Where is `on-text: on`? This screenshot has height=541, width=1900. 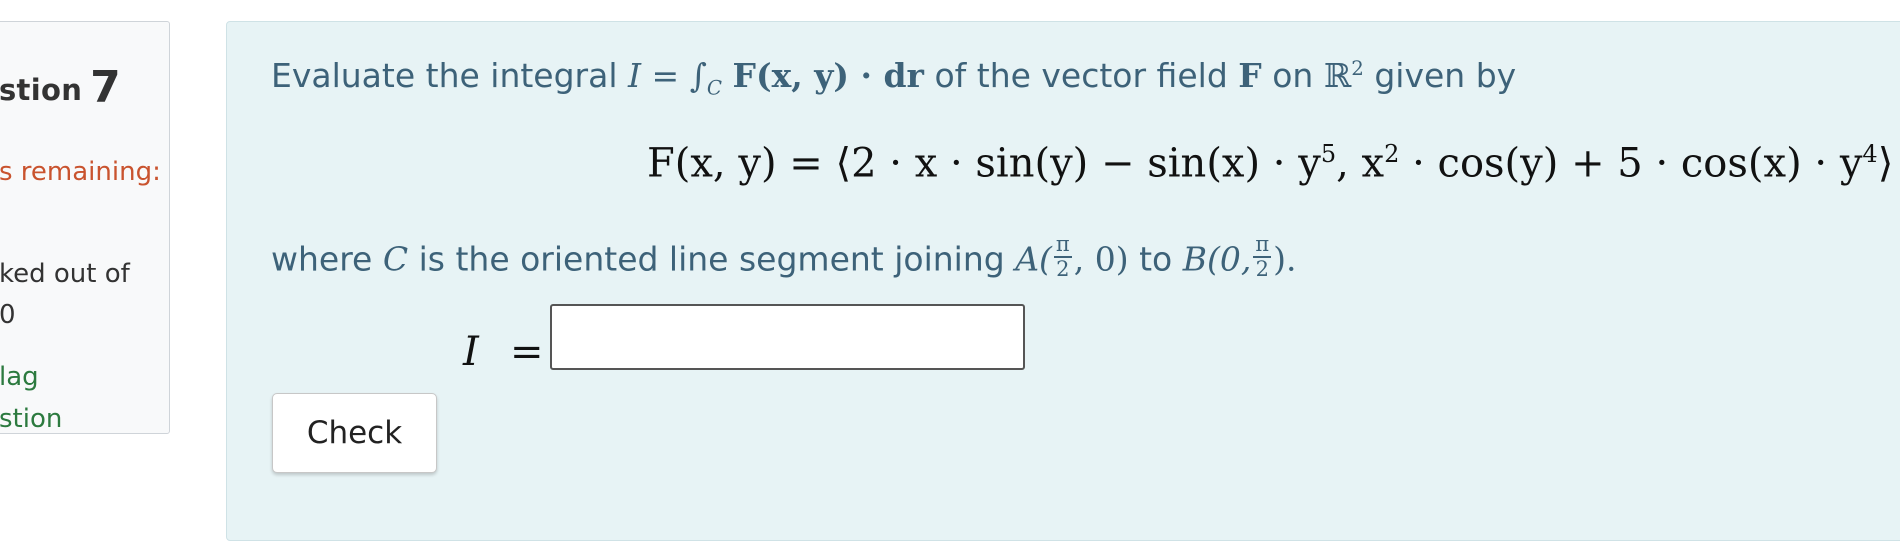 on-text: on is located at coordinates (1293, 75).